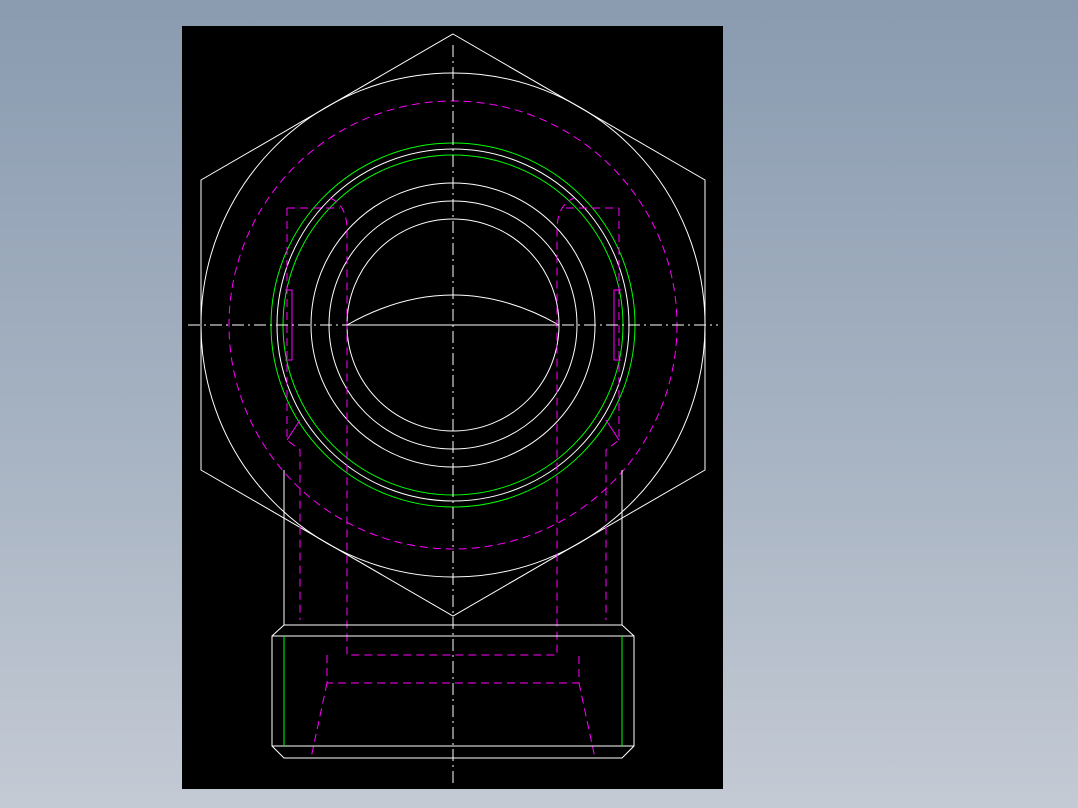 This screenshot has width=1078, height=808. I want to click on hidden-right-body, so click(612, 414).